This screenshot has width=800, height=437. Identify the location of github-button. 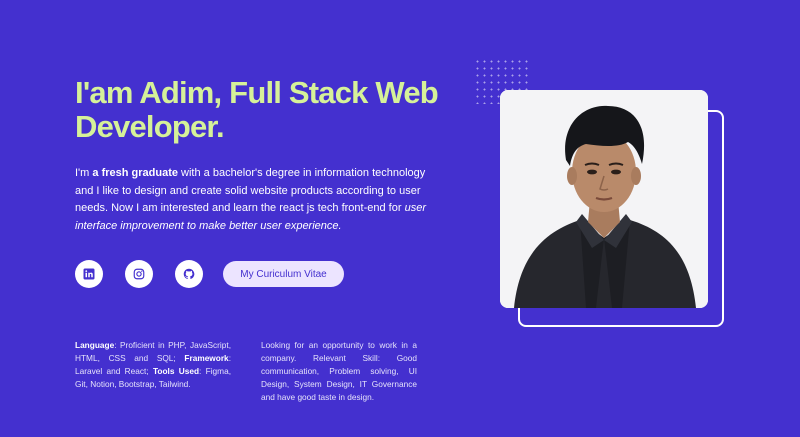
(189, 274).